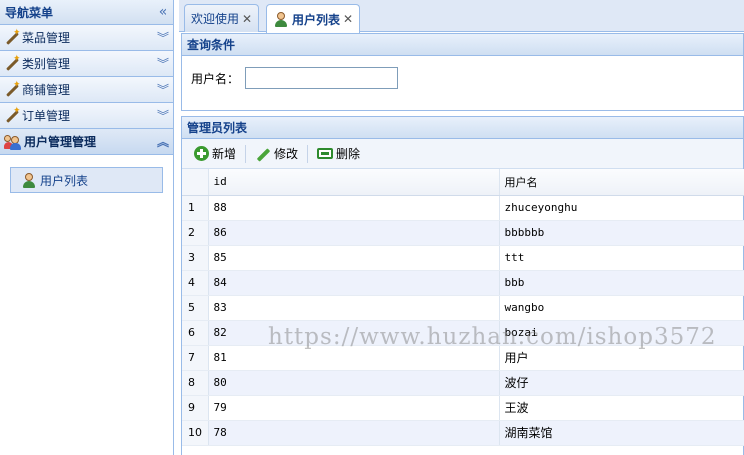 The height and width of the screenshot is (455, 744). What do you see at coordinates (462, 128) in the screenshot?
I see `list-panel-title: 管理员列表` at bounding box center [462, 128].